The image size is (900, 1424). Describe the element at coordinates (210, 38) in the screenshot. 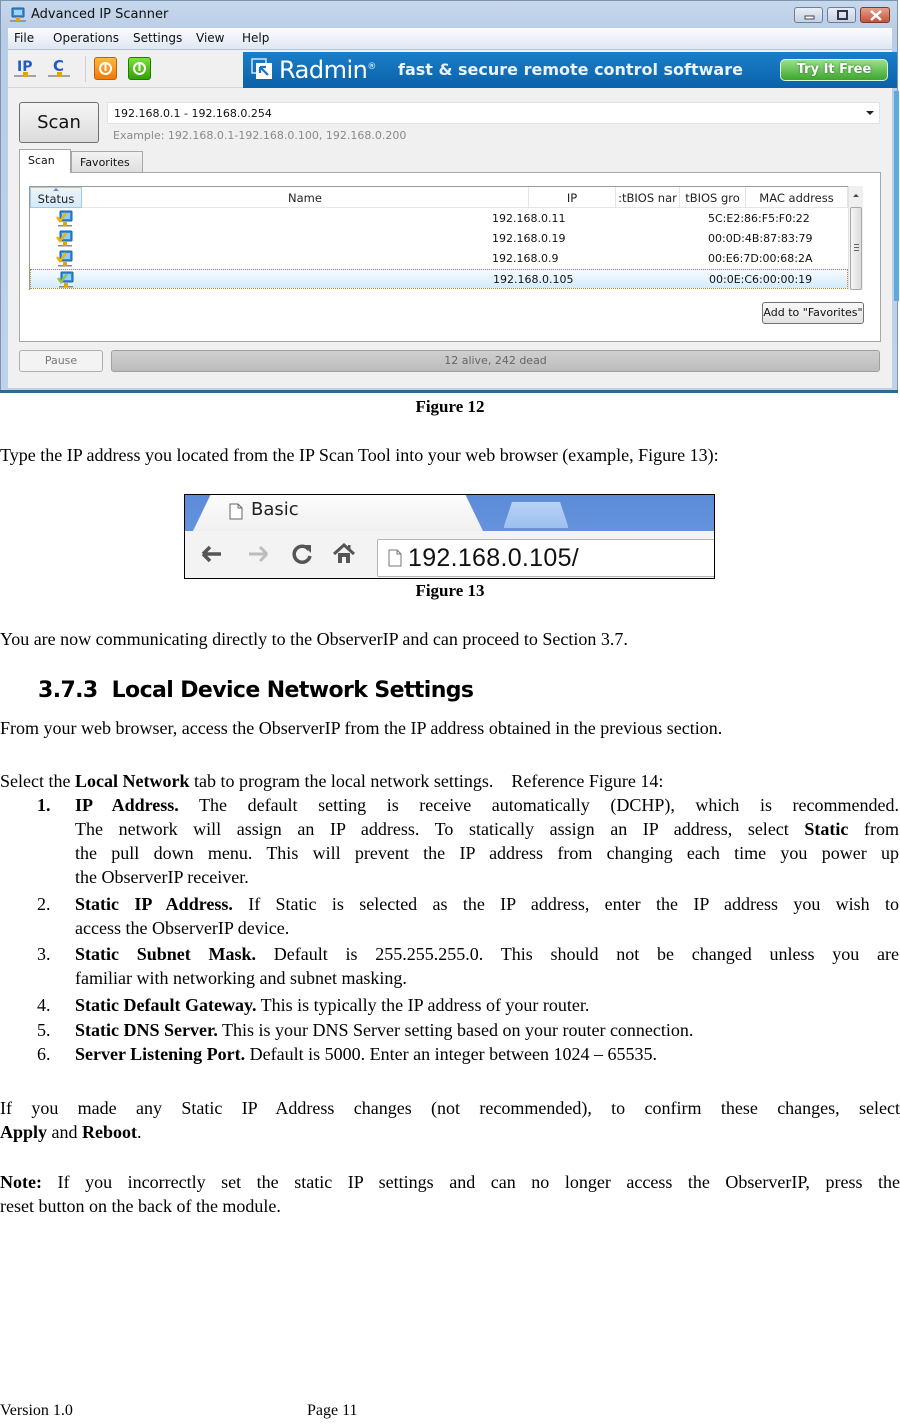

I see `menu-view: View` at that location.